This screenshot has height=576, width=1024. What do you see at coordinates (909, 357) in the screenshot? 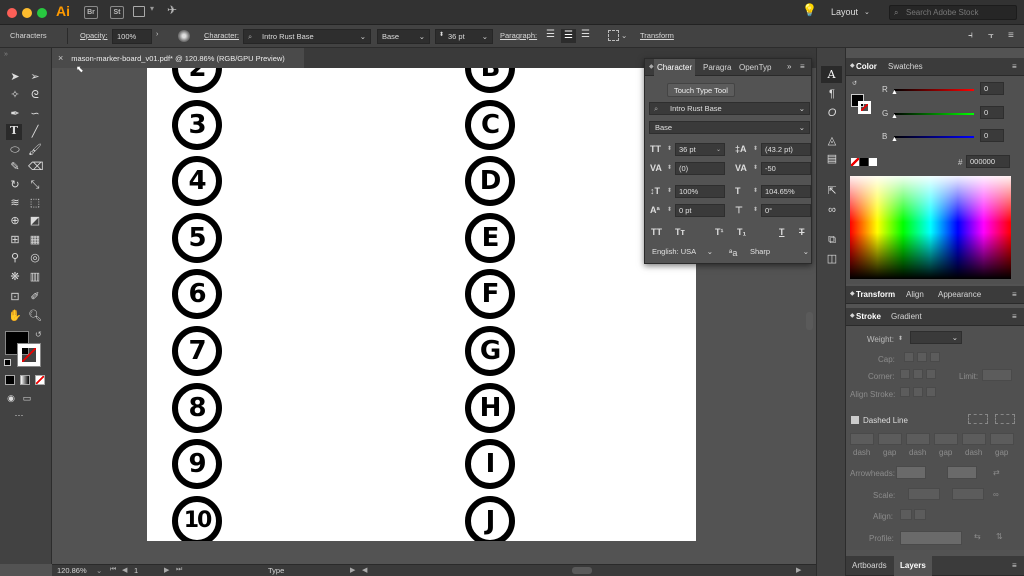
I see `butt-cap-icon` at bounding box center [909, 357].